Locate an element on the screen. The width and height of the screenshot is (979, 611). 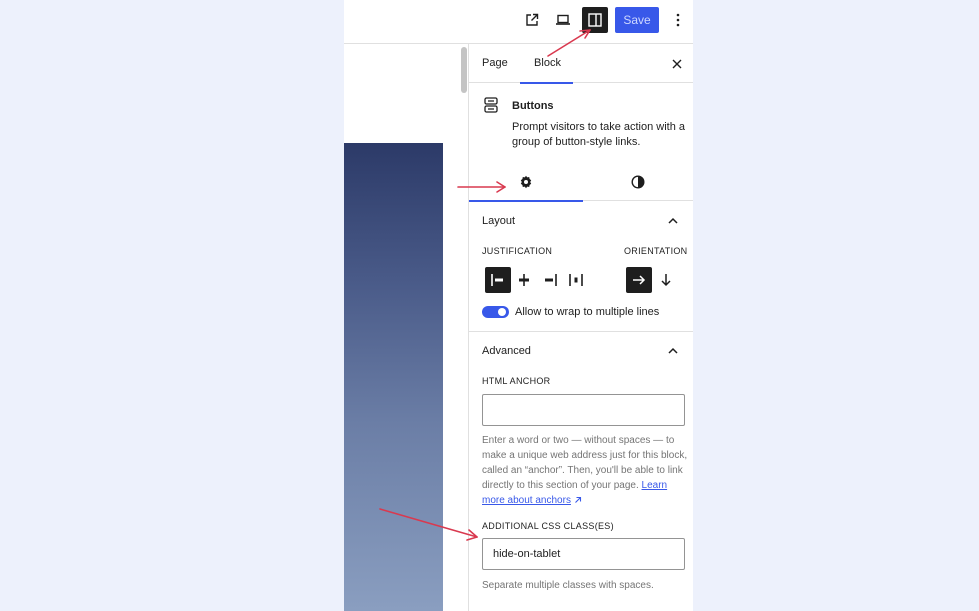
arrow-right-icon is located at coordinates (639, 280).